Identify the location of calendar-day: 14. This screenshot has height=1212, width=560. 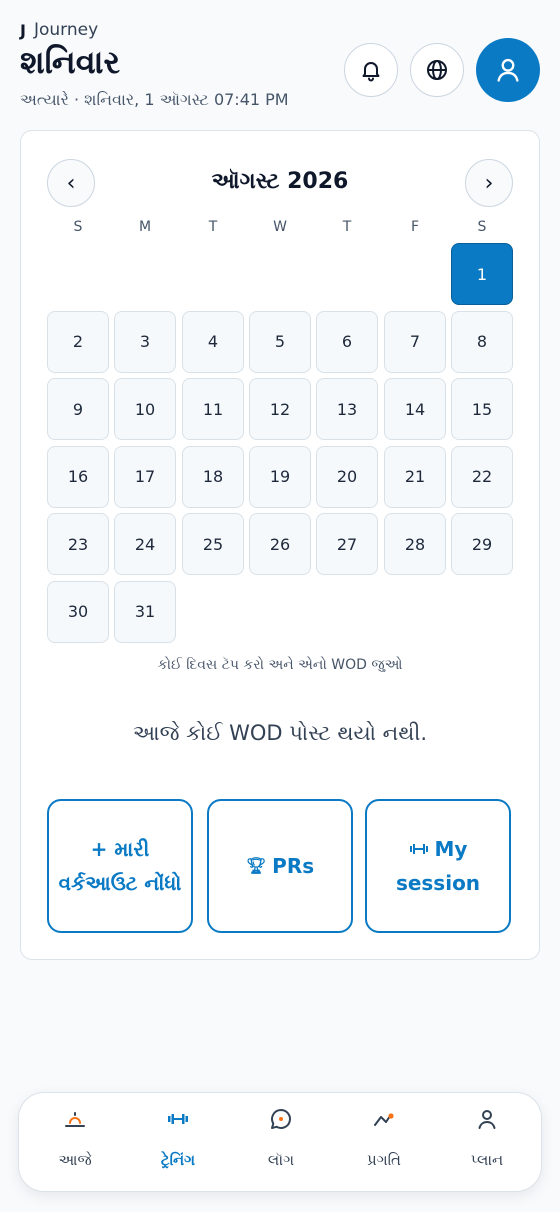
(415, 409).